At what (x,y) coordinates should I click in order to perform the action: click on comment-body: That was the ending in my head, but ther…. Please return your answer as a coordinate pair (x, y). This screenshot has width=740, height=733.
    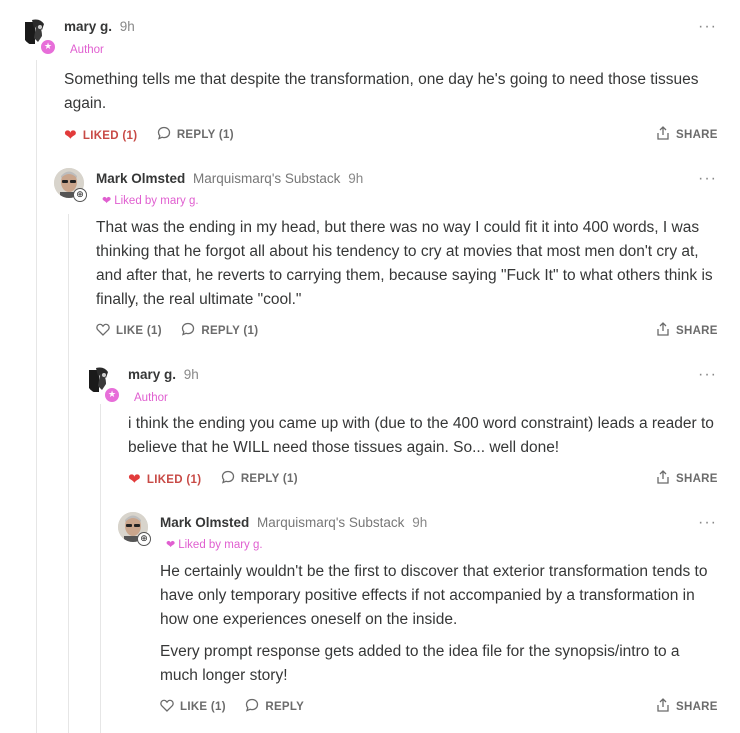
    Looking at the image, I should click on (406, 268).